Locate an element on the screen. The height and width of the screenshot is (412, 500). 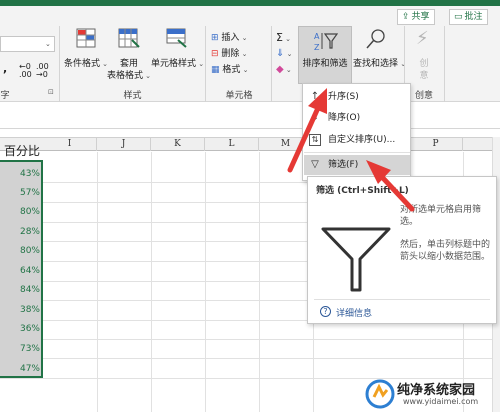
watermark-logo is located at coordinates (380, 394).